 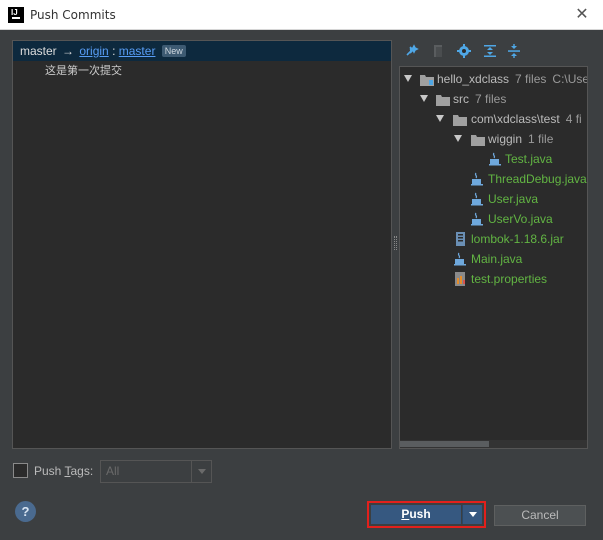 What do you see at coordinates (490, 51) in the screenshot?
I see `expand-tree-icon` at bounding box center [490, 51].